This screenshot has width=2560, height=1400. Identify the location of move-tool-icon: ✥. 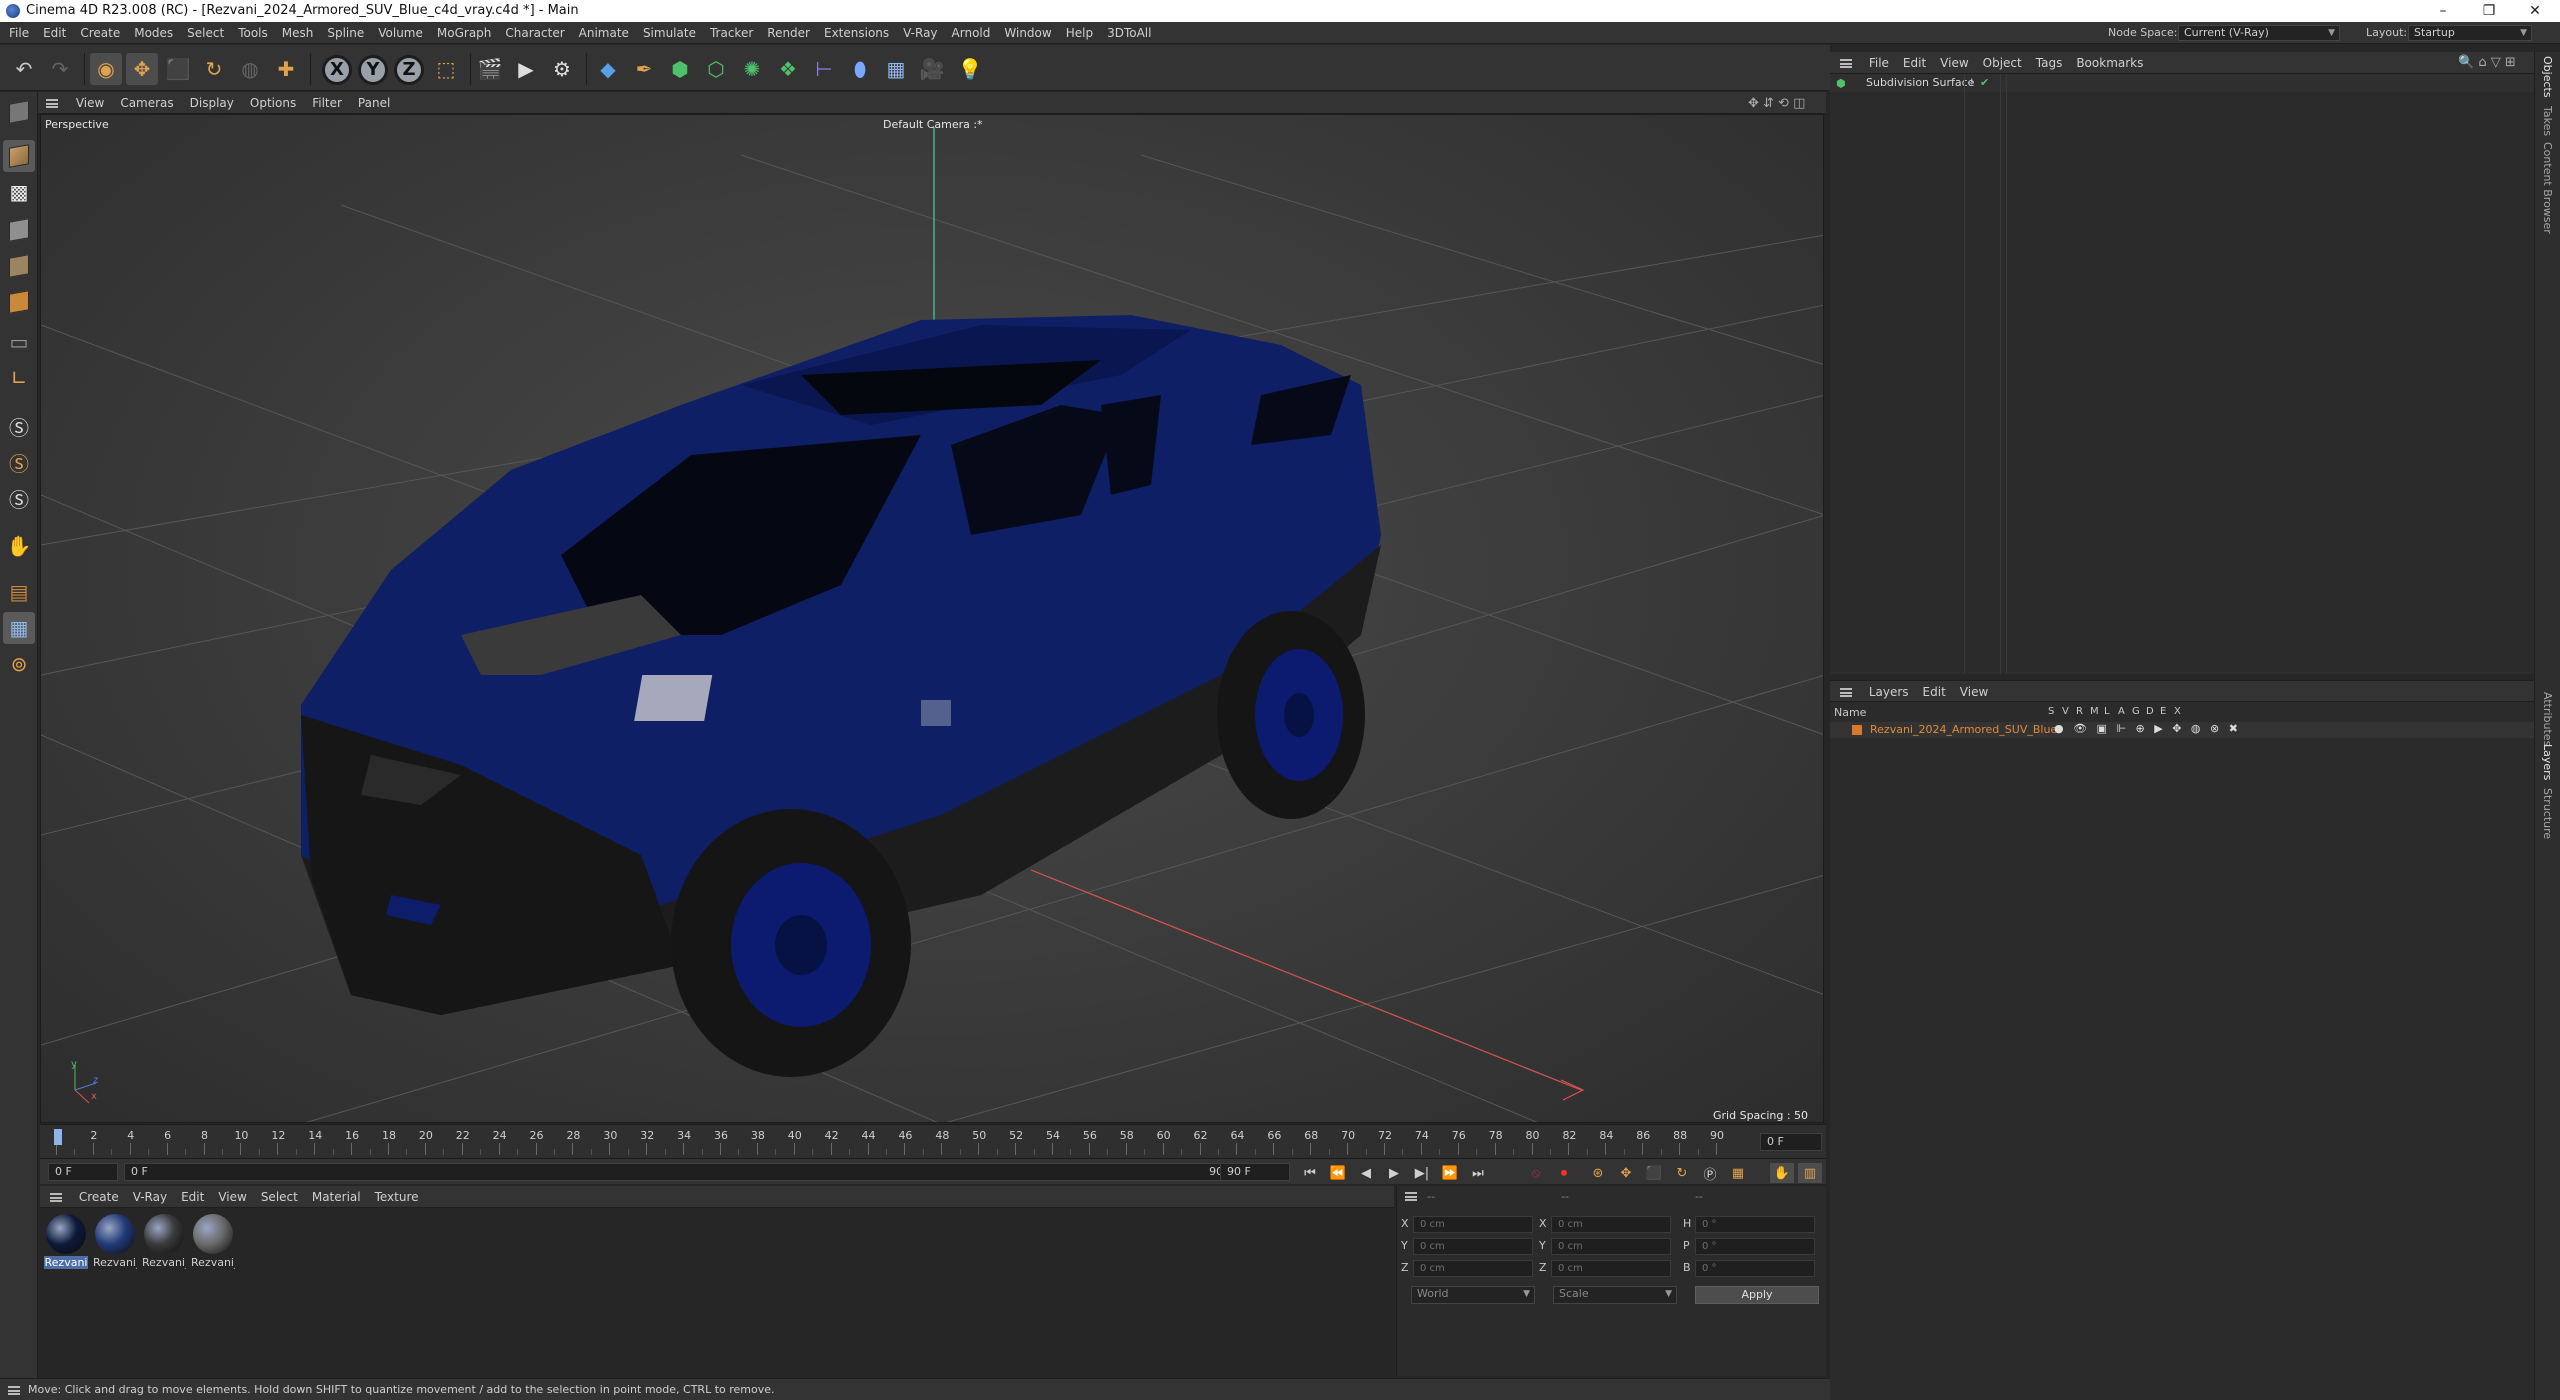
(142, 69).